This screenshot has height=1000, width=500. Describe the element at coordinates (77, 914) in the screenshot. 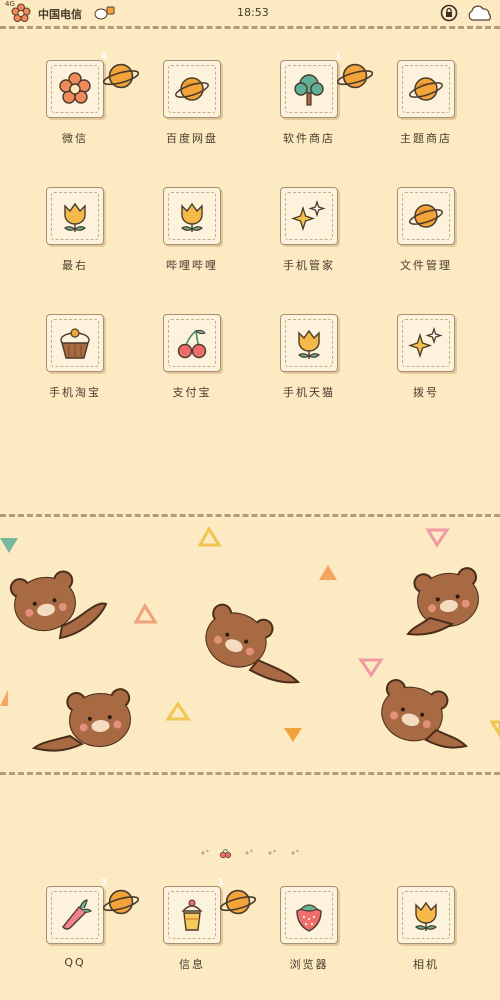

I see `carrot-icon` at that location.